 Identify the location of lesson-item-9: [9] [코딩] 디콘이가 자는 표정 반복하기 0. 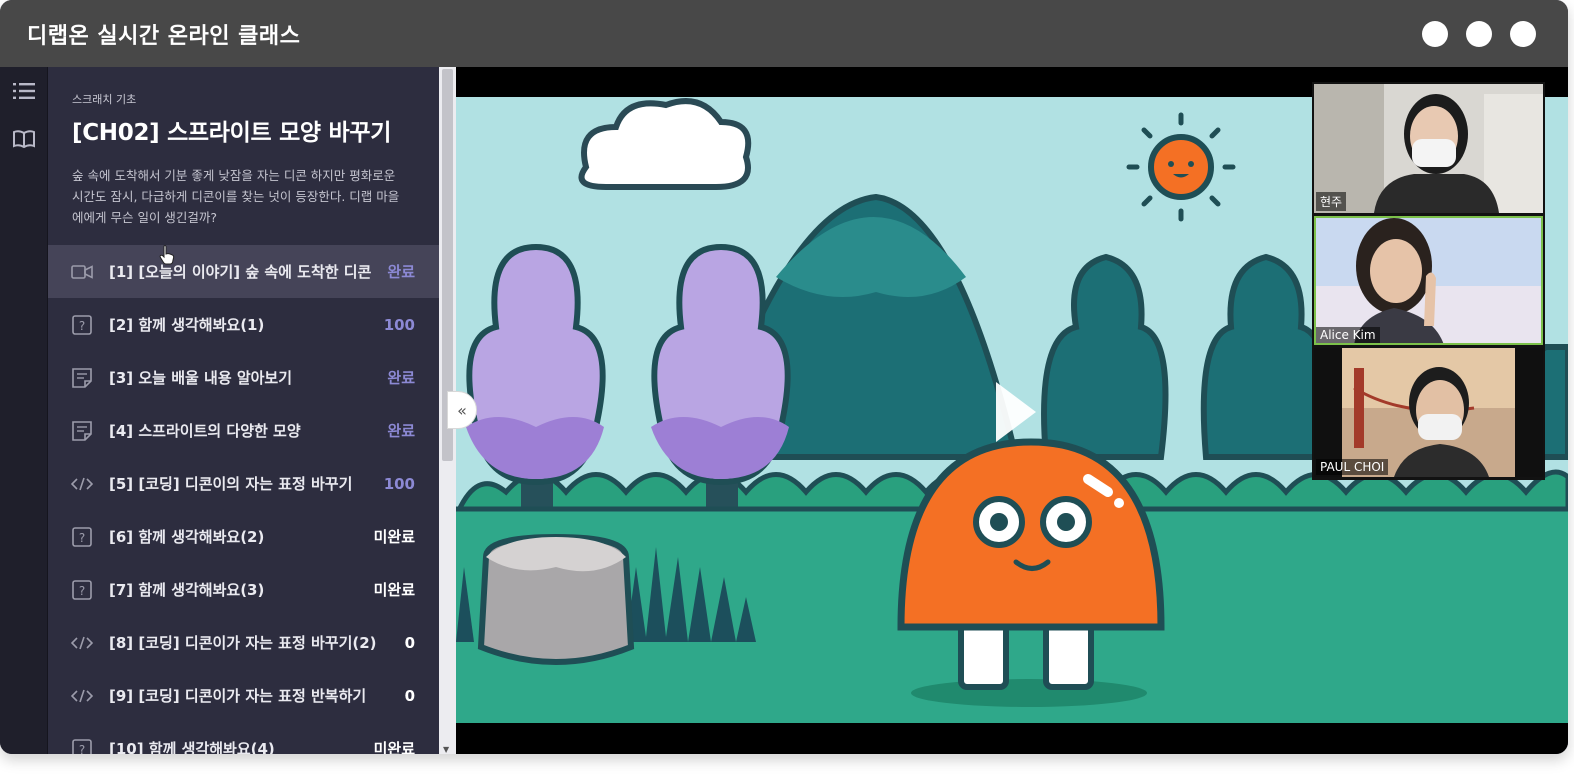
(243, 695).